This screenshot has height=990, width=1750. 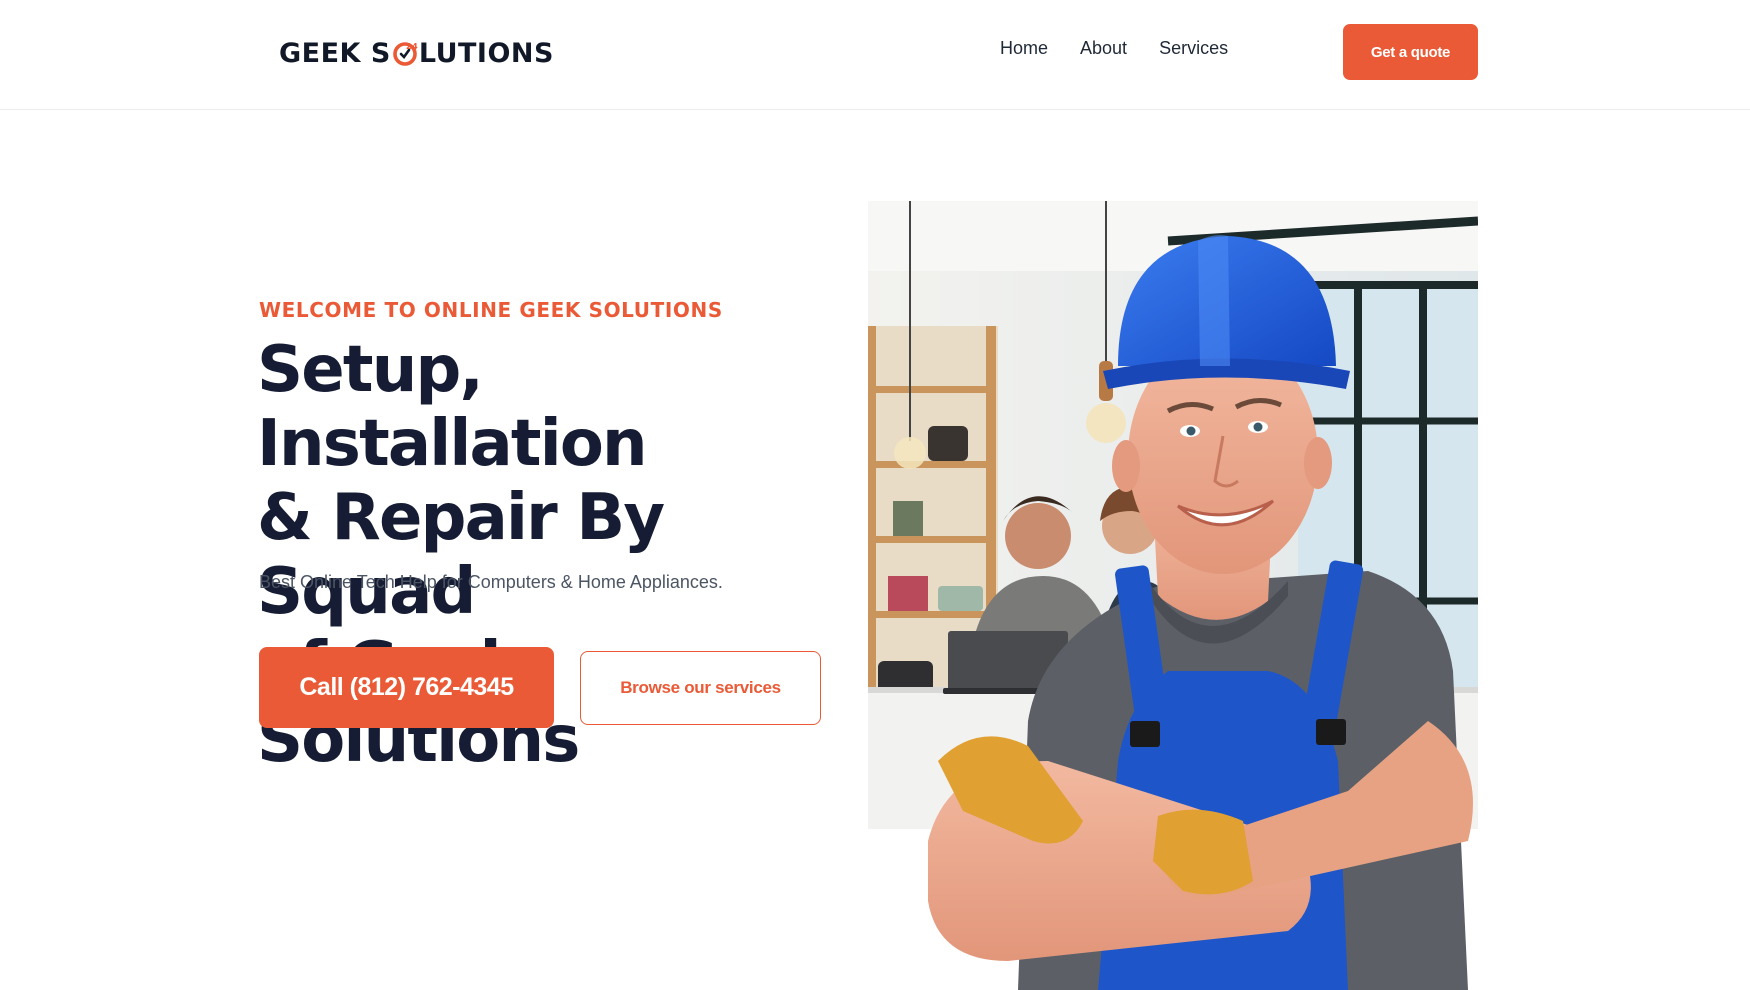 I want to click on get-quote-button: Get a quote, so click(x=1410, y=52).